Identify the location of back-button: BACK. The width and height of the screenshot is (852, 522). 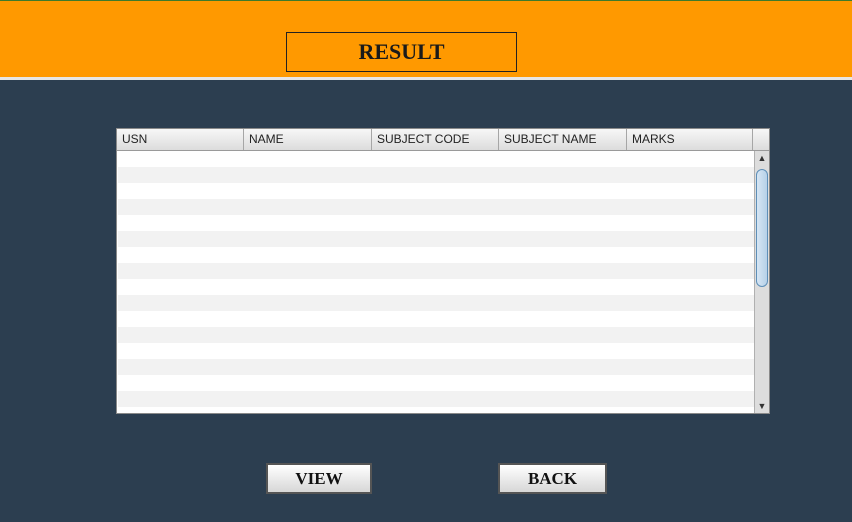
(552, 478).